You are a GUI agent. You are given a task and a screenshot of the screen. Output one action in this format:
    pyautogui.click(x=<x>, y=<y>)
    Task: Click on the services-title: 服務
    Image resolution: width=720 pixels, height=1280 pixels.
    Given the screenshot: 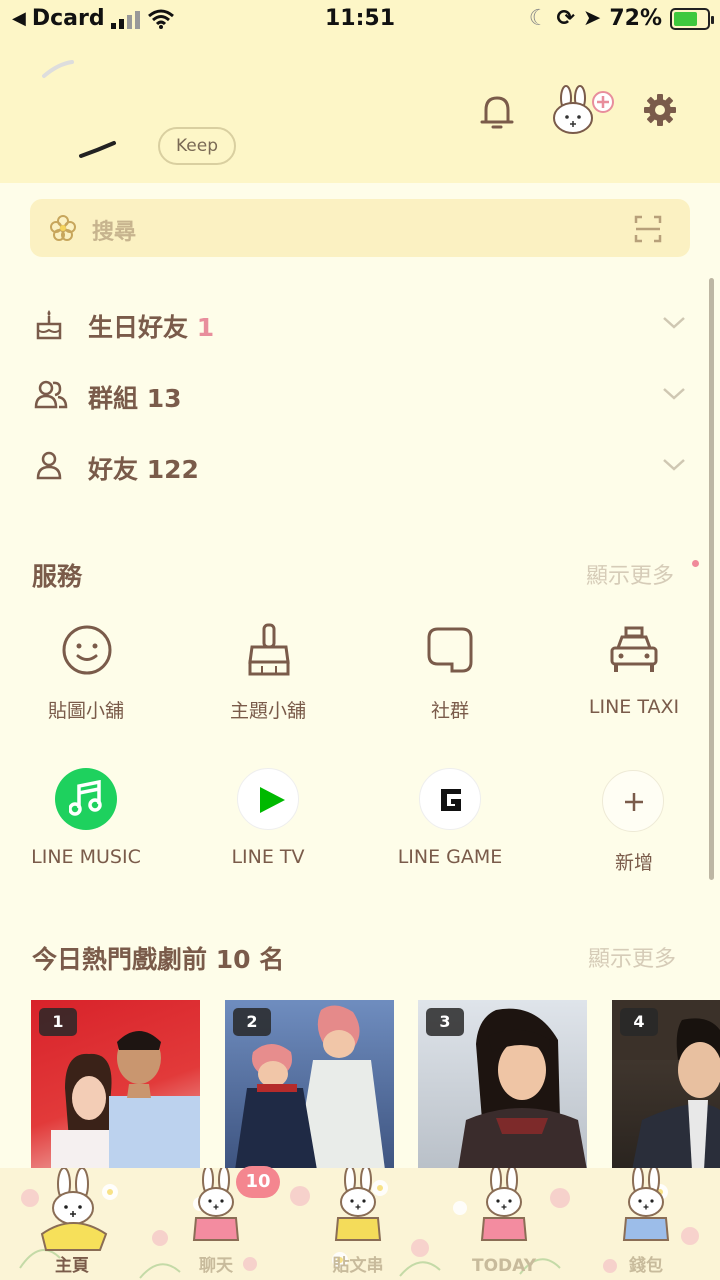 What is the action you would take?
    pyautogui.click(x=57, y=576)
    